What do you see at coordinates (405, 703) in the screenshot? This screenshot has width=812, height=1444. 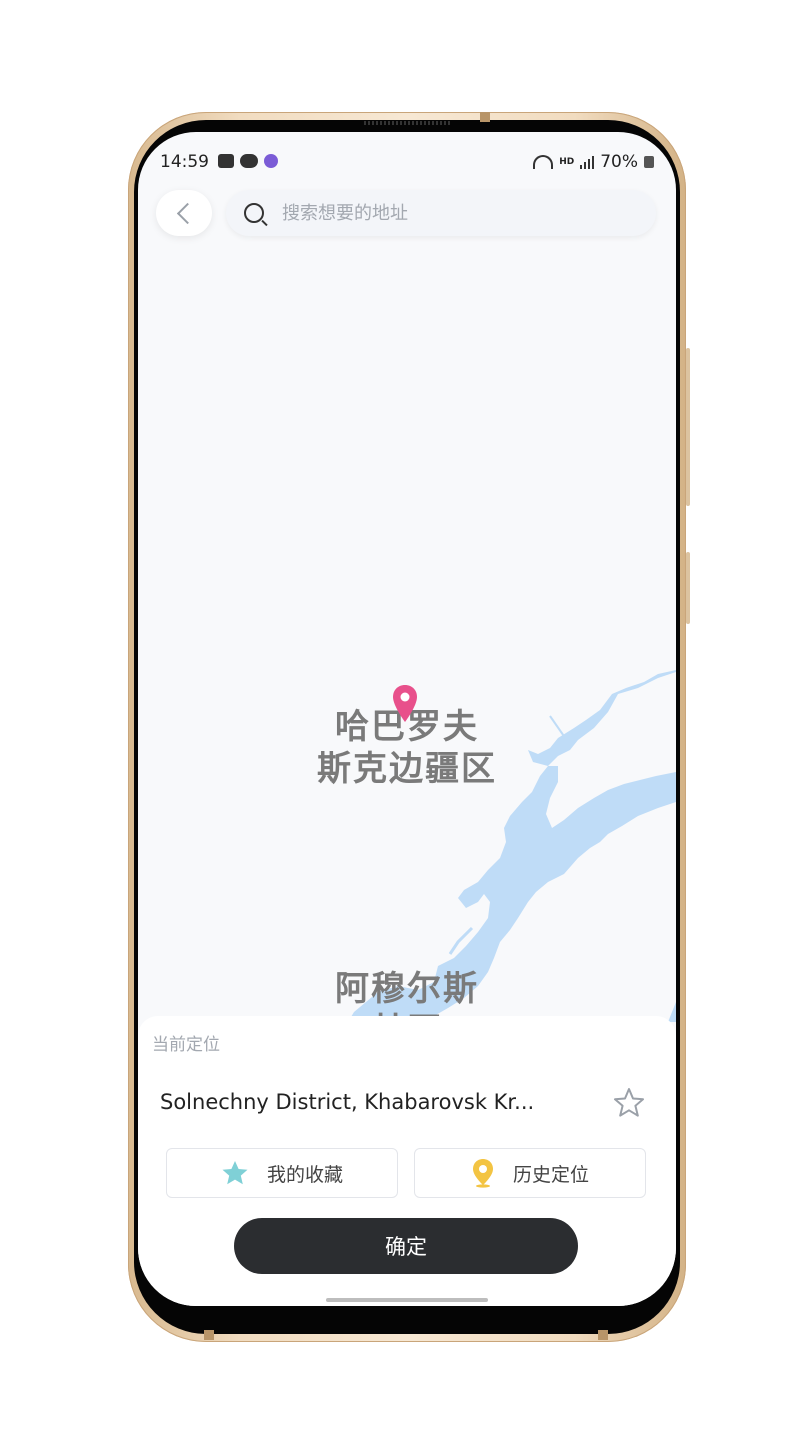 I see `location-pin-icon` at bounding box center [405, 703].